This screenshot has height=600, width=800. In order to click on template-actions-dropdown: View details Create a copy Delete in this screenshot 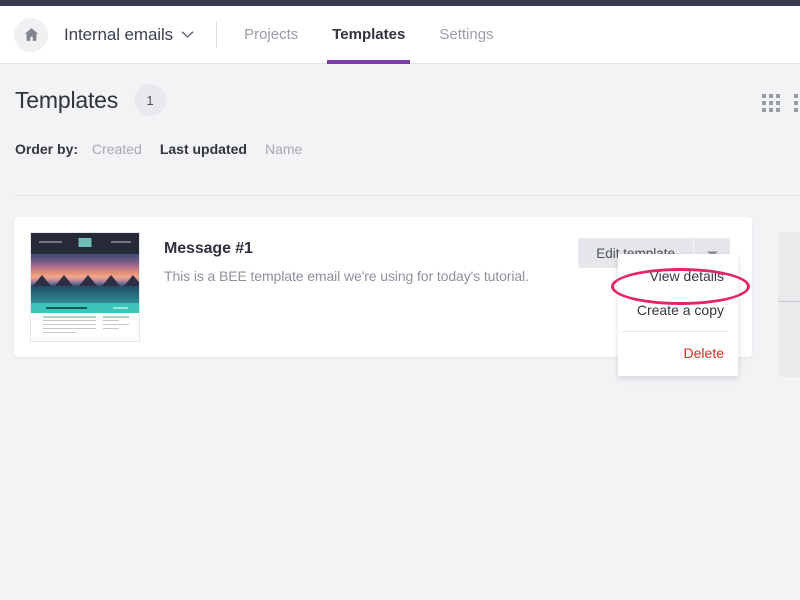, I will do `click(678, 315)`.